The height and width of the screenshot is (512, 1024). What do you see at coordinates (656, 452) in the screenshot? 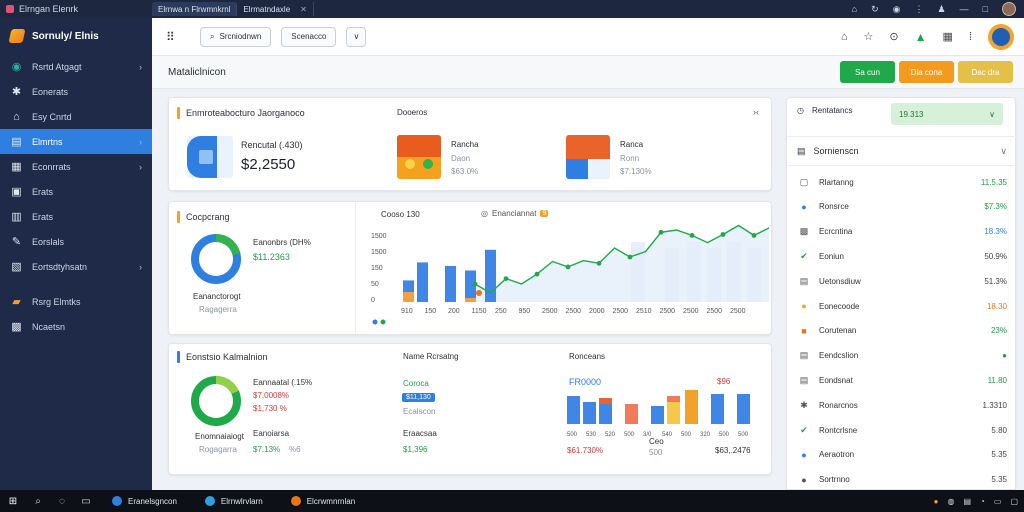
I see `col3-bottom-sub: 500` at bounding box center [656, 452].